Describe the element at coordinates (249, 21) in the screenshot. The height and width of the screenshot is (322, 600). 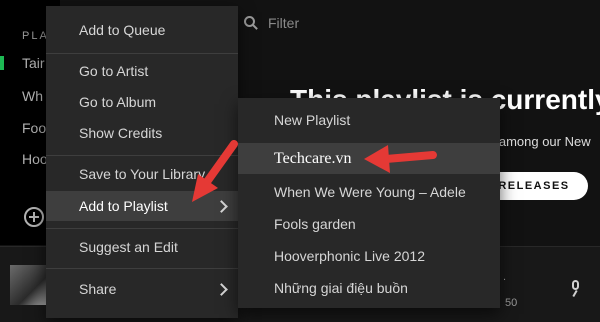
I see `search-icon` at that location.